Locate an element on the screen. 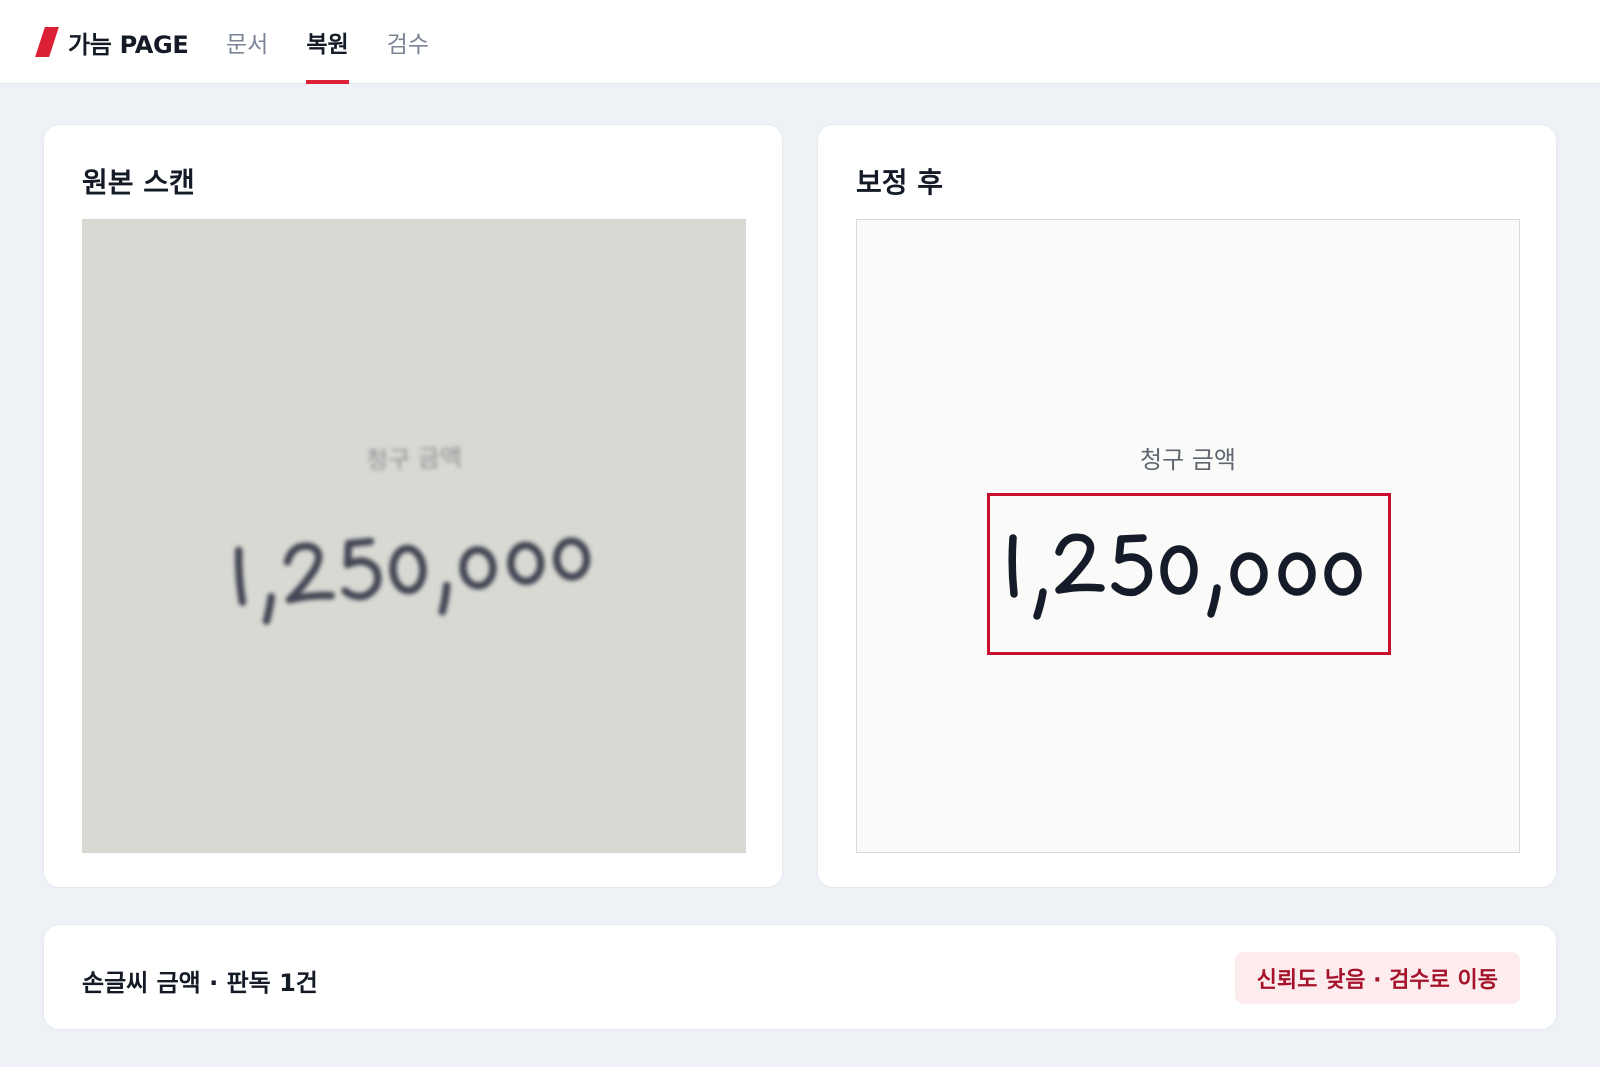 The height and width of the screenshot is (1067, 1600). result-summary-bar: 손글씨 금액 · 판독 1건 신뢰도 낮음 · 검수로 이동 is located at coordinates (800, 977).